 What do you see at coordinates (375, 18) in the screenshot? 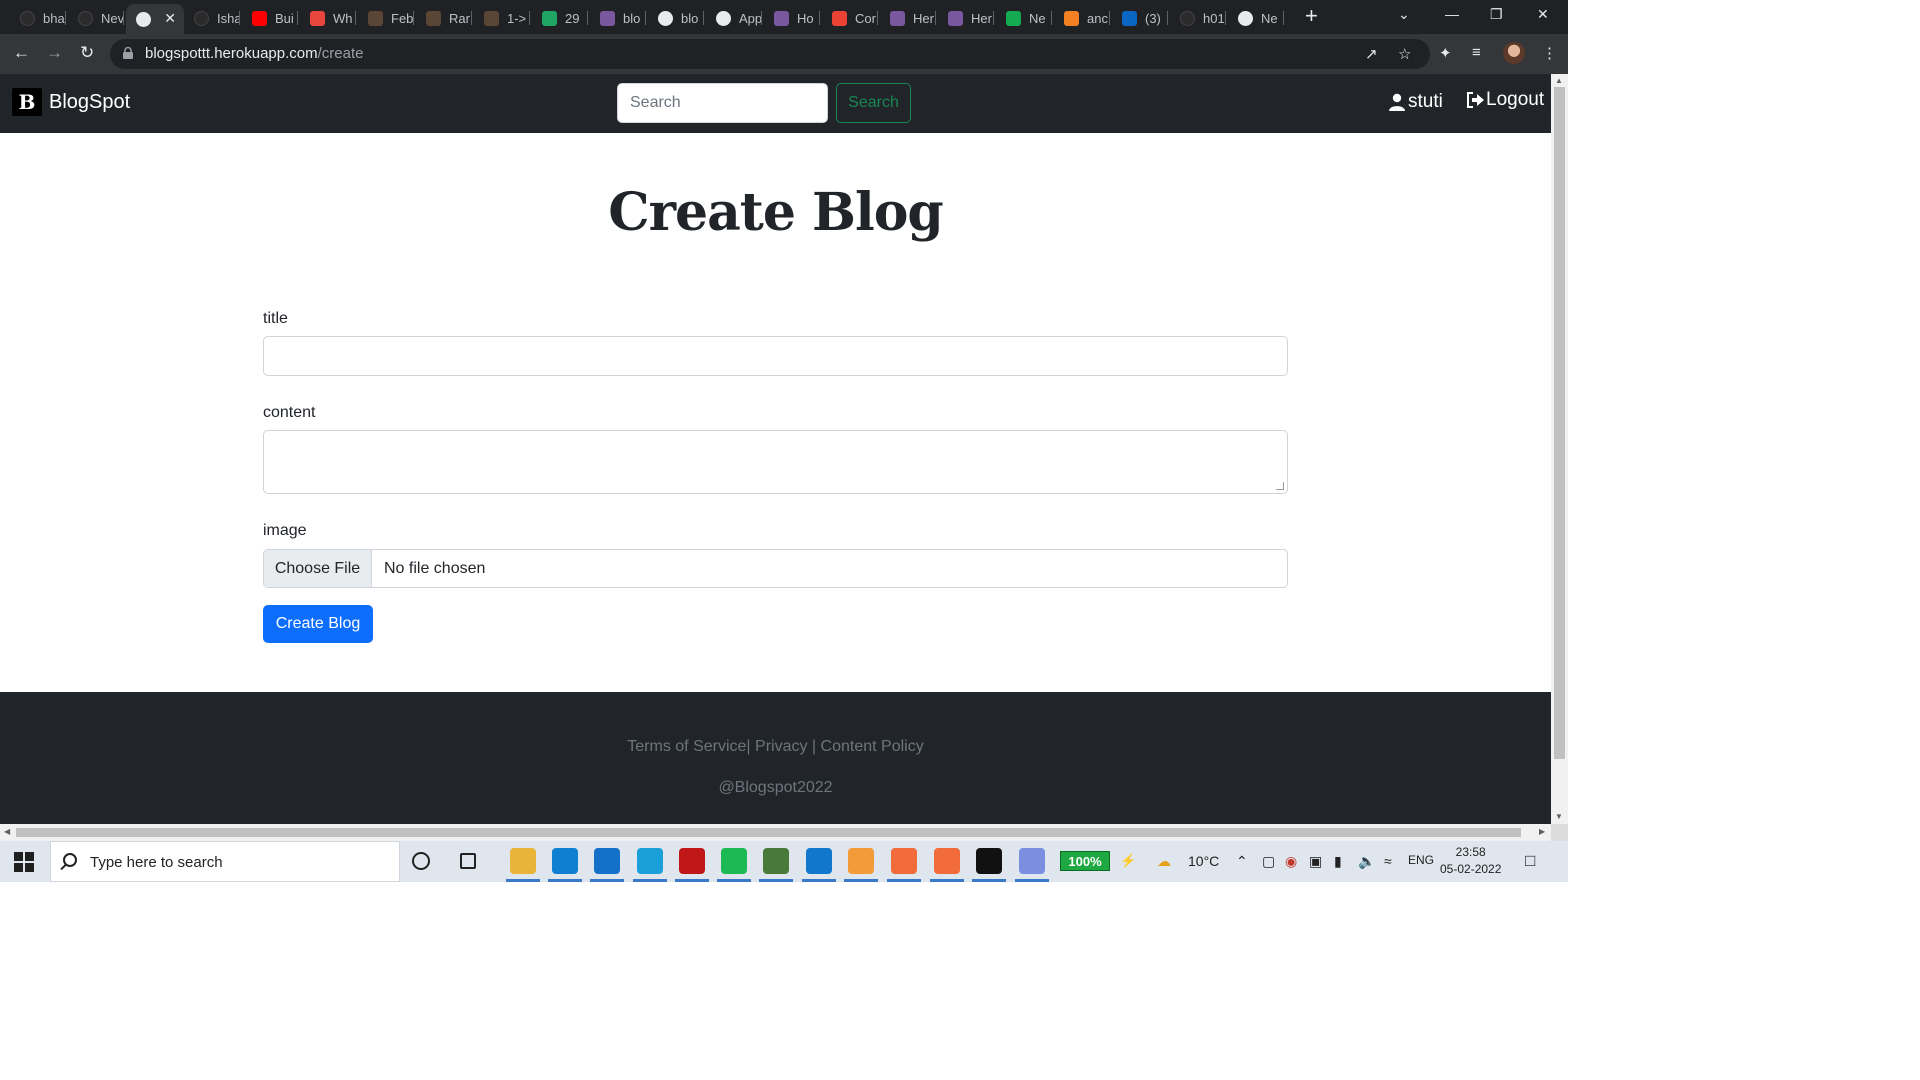
I see `codechef-icon` at bounding box center [375, 18].